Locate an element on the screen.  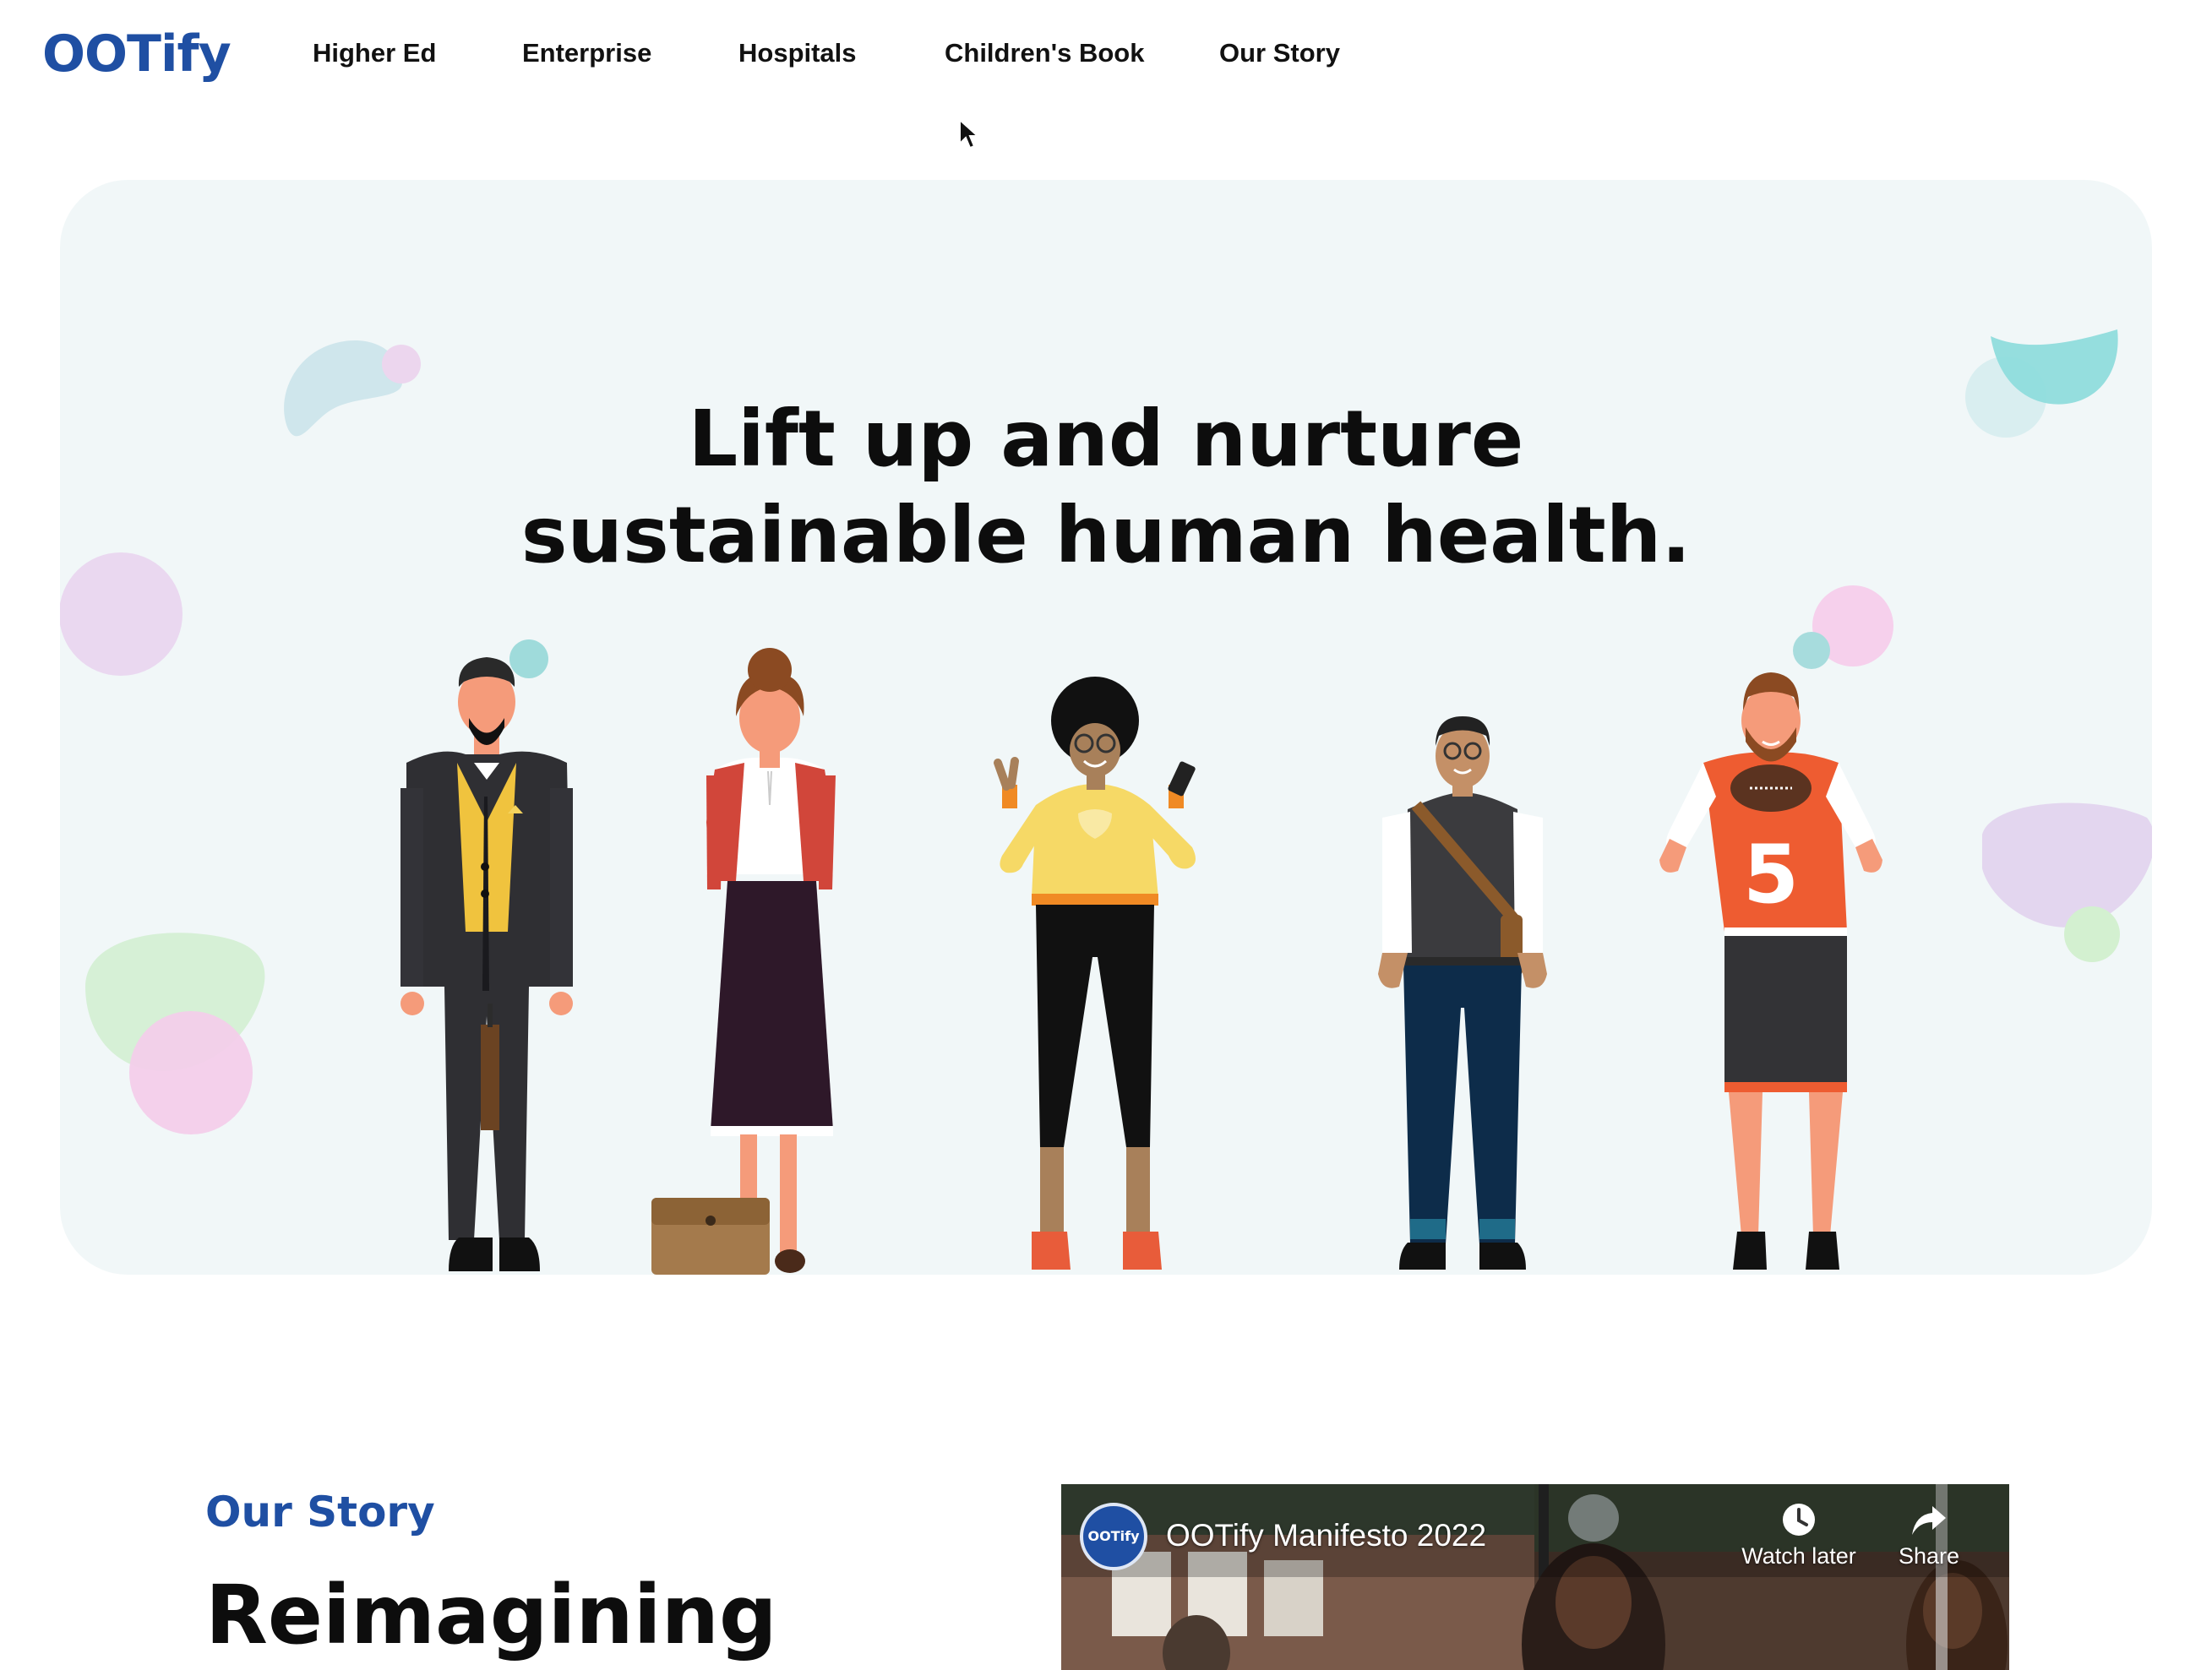
our-story-heading: Reimagining is located at coordinates (491, 1615).